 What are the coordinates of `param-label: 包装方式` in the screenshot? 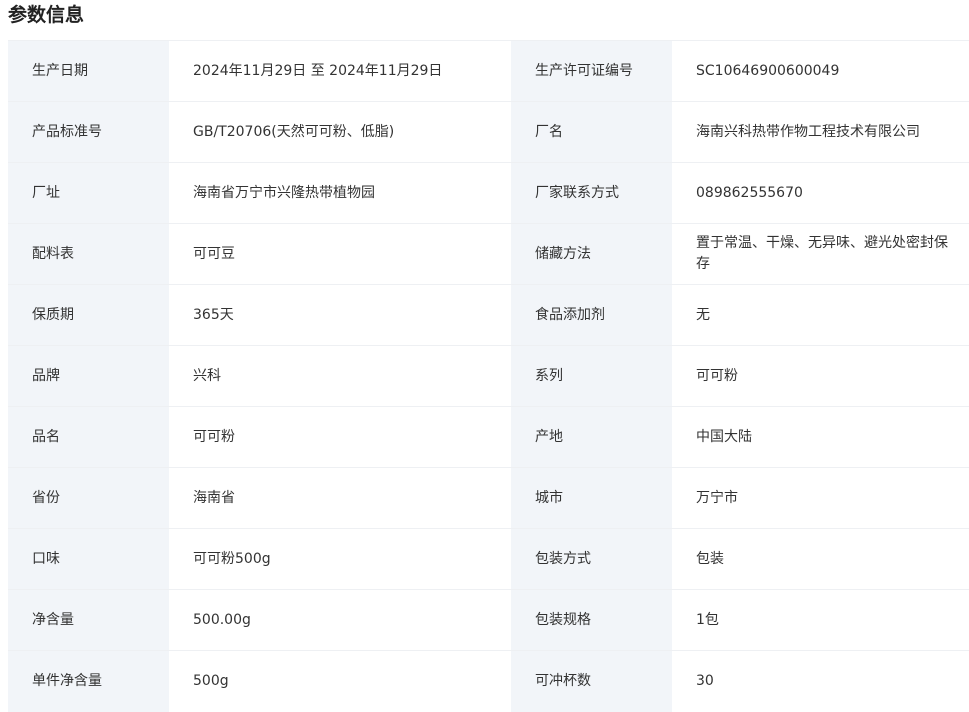 It's located at (591, 559).